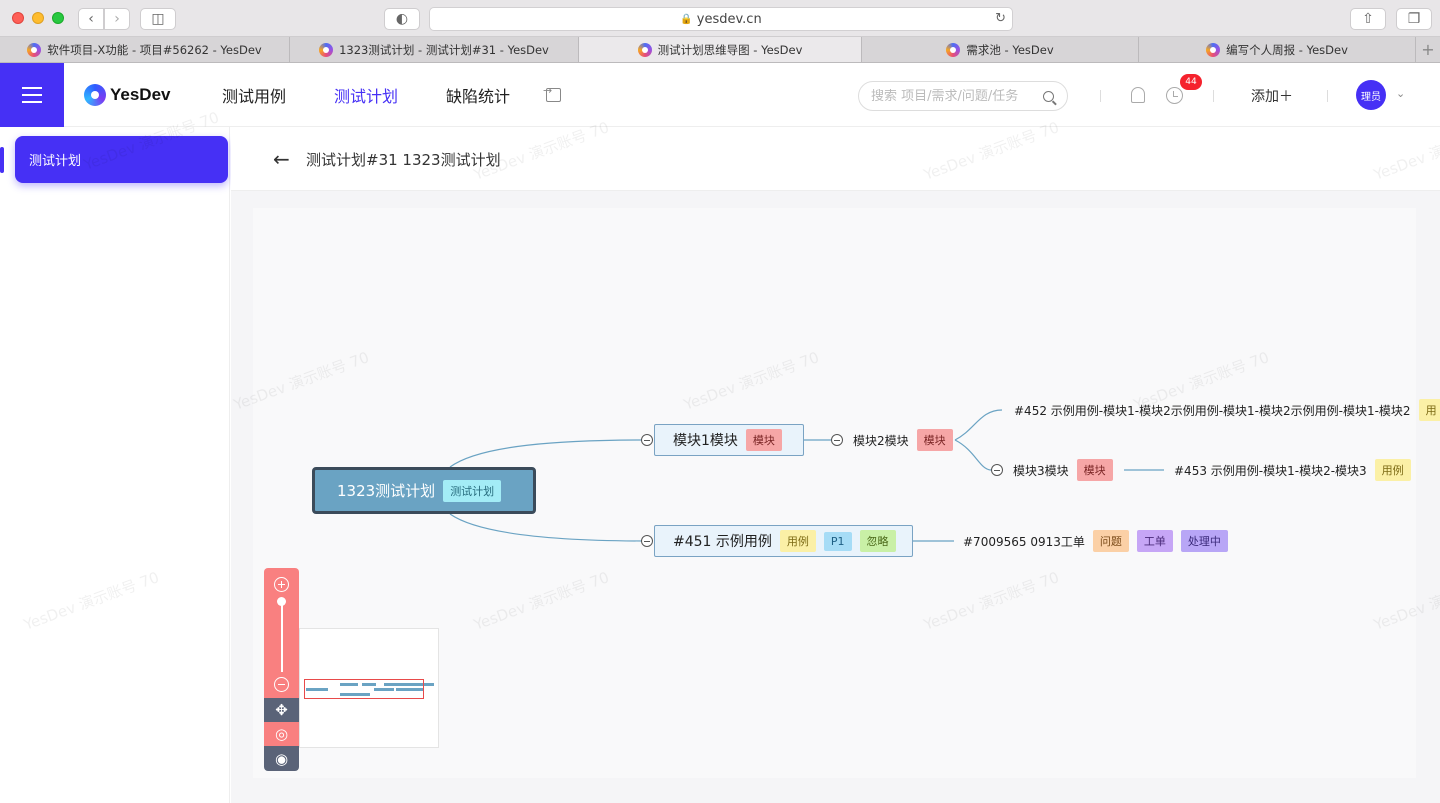 This screenshot has width=1440, height=803. What do you see at coordinates (58, 18) in the screenshot?
I see `window-maximize-button` at bounding box center [58, 18].